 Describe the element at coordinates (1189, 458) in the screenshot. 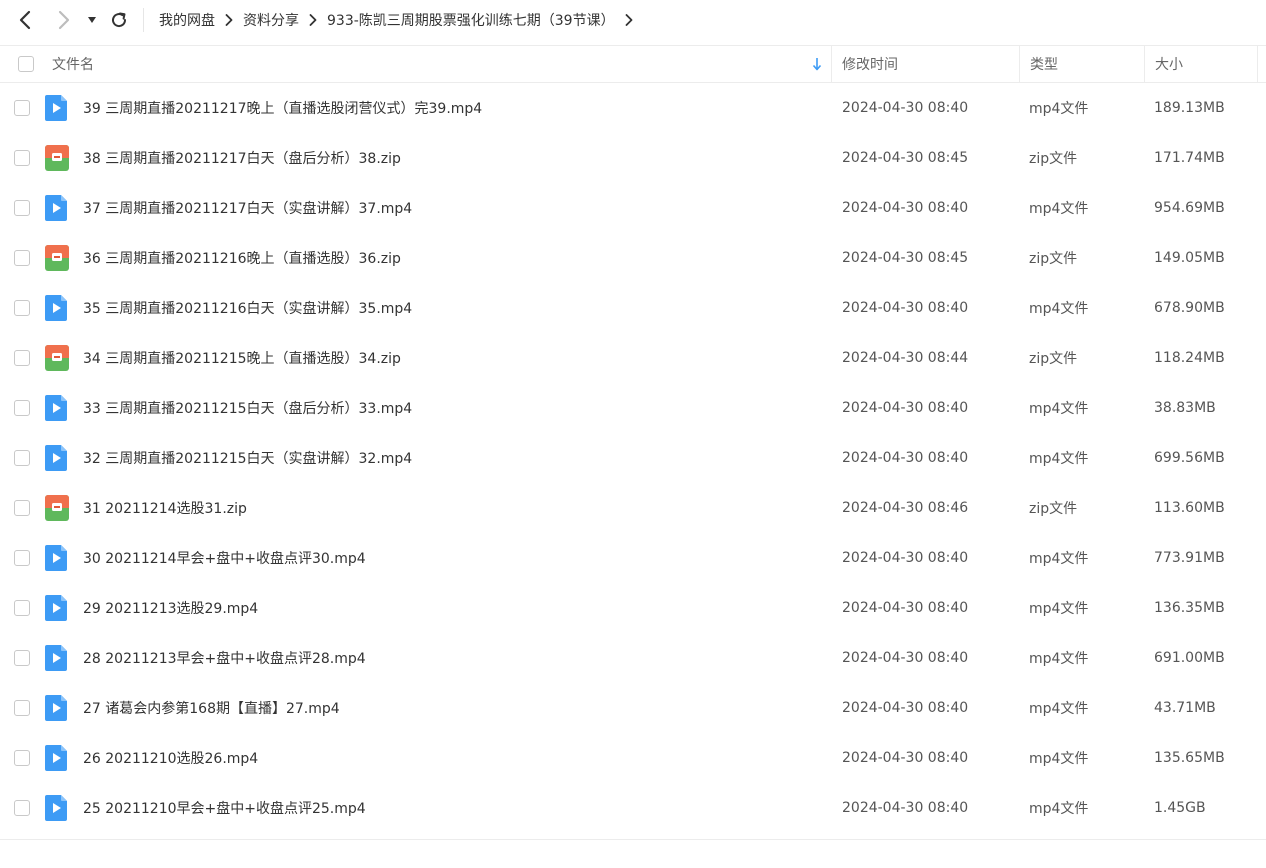

I see `file-size: 699.56MB` at that location.